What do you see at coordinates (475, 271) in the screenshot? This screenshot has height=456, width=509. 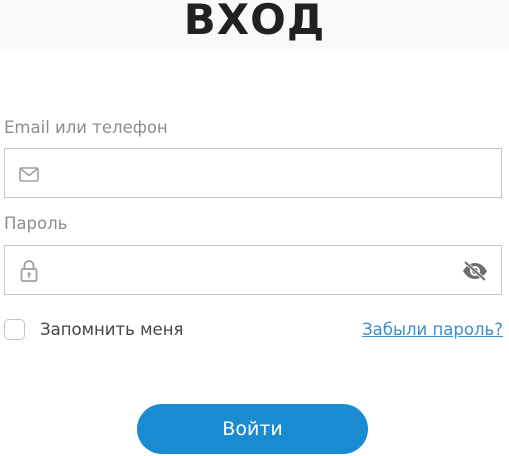 I see `eye-slash-icon` at bounding box center [475, 271].